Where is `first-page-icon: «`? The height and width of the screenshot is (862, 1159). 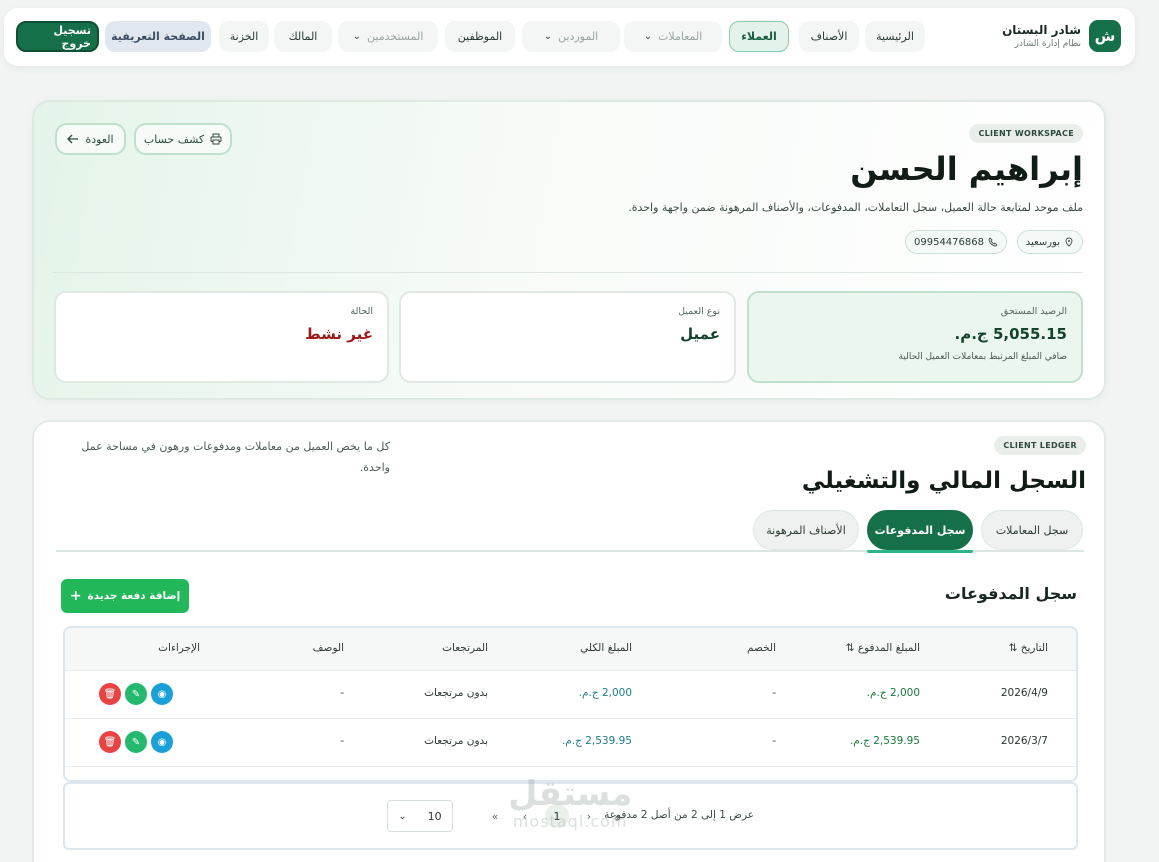 first-page-icon: « is located at coordinates (617, 816).